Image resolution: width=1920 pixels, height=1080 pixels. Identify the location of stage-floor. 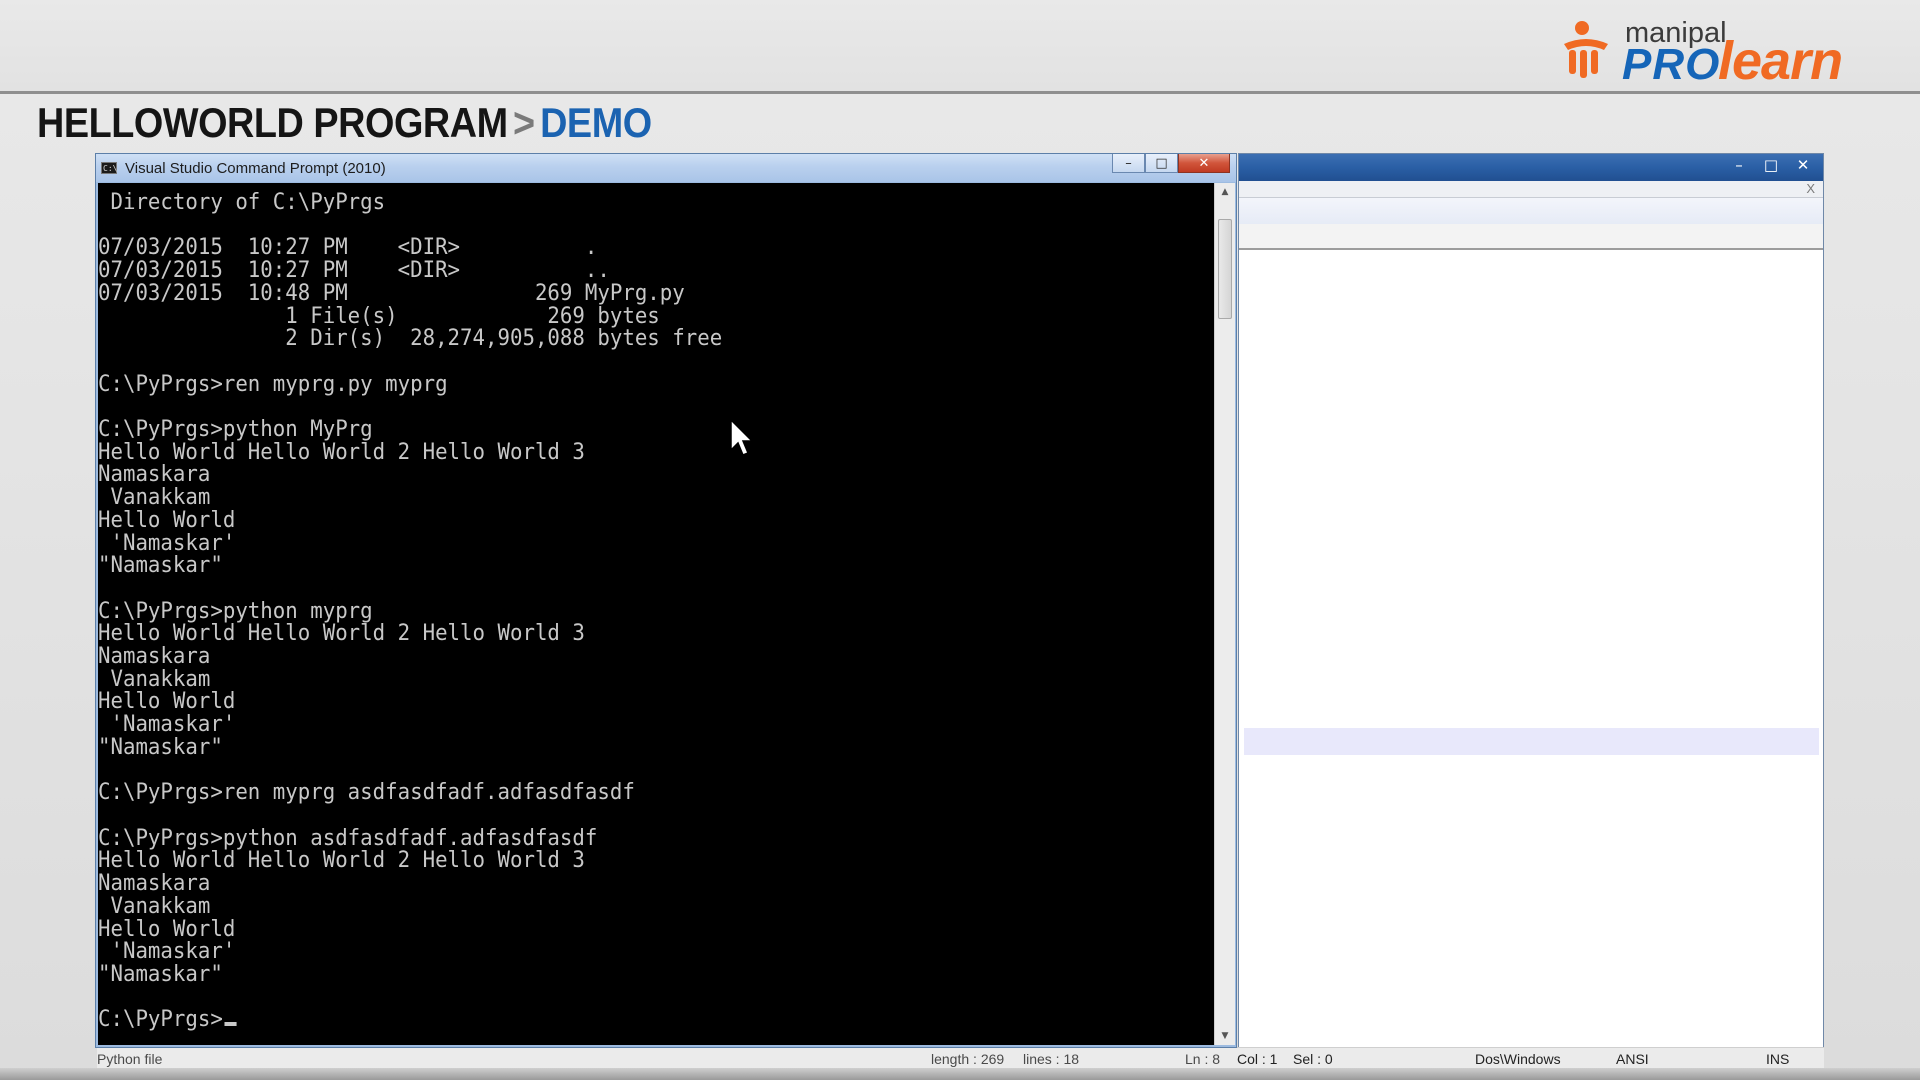
(960, 1074).